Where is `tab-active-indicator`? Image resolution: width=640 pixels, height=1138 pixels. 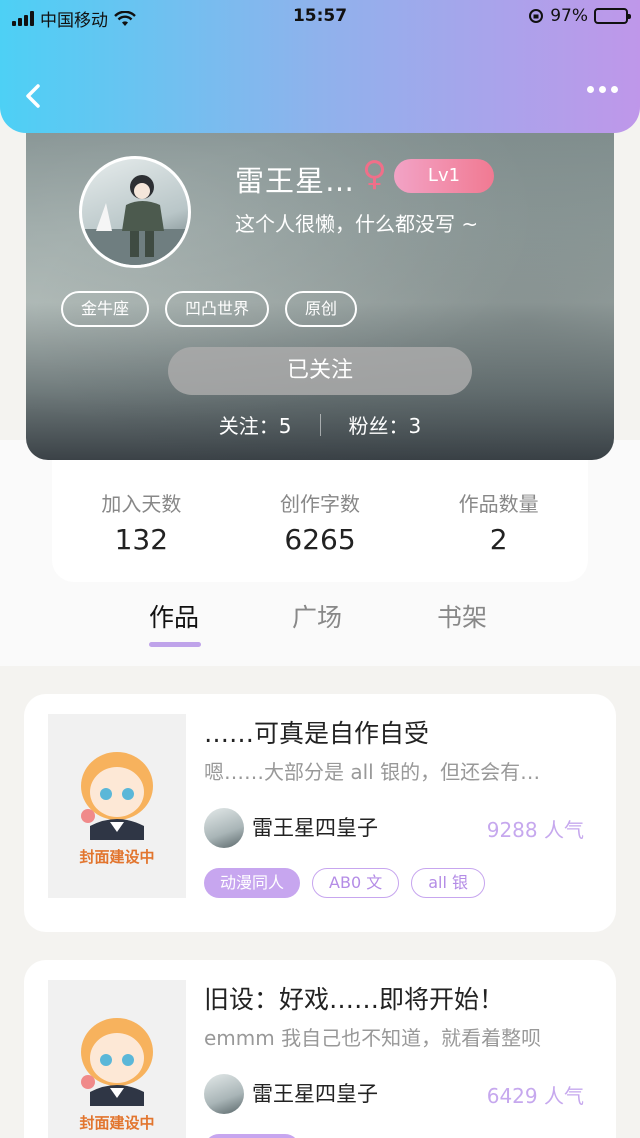
tab-active-indicator is located at coordinates (175, 644).